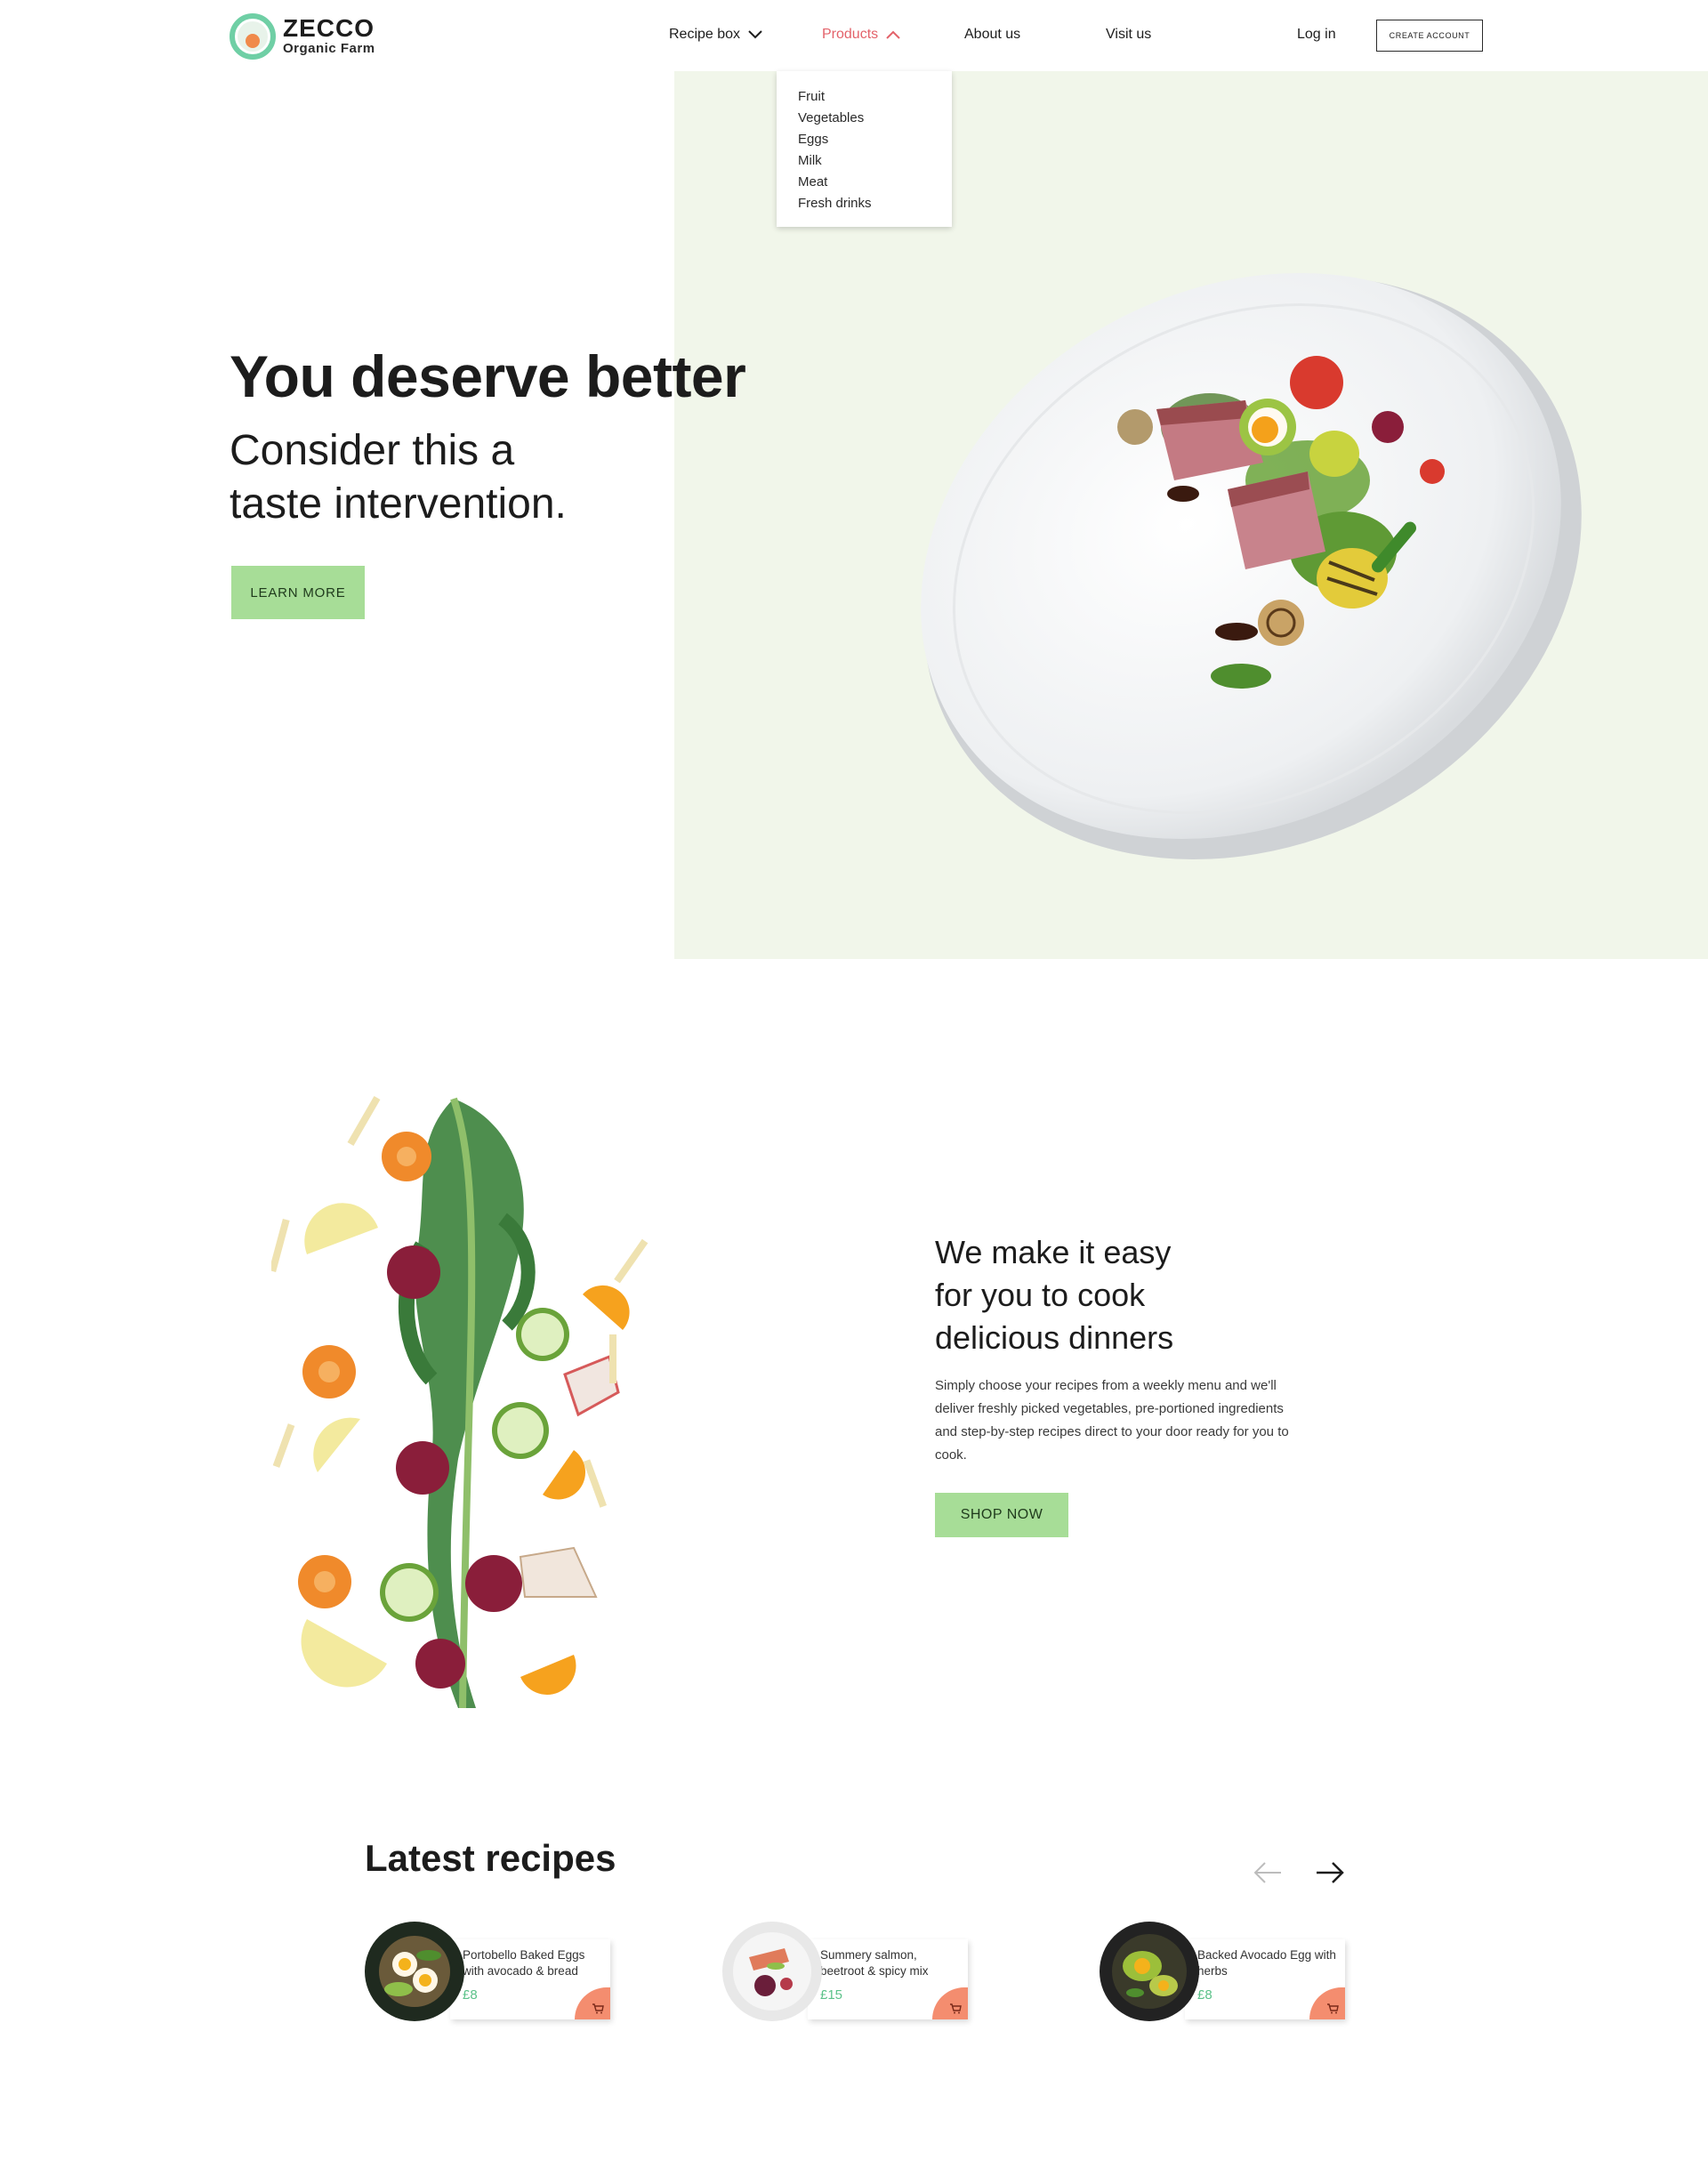  I want to click on recipe-card: Backed Avocado Egg with herbs £8, so click(1224, 1973).